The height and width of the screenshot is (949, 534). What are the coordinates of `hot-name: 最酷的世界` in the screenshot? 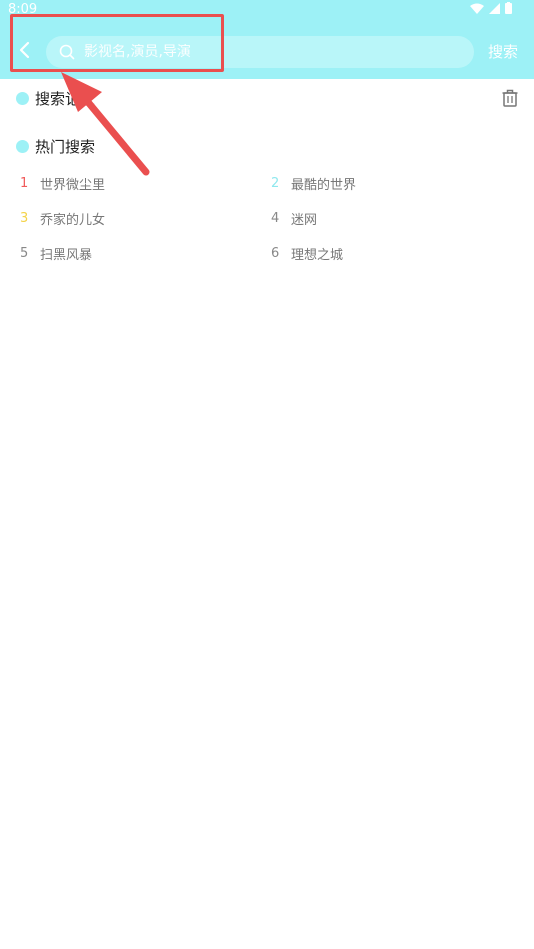 It's located at (324, 185).